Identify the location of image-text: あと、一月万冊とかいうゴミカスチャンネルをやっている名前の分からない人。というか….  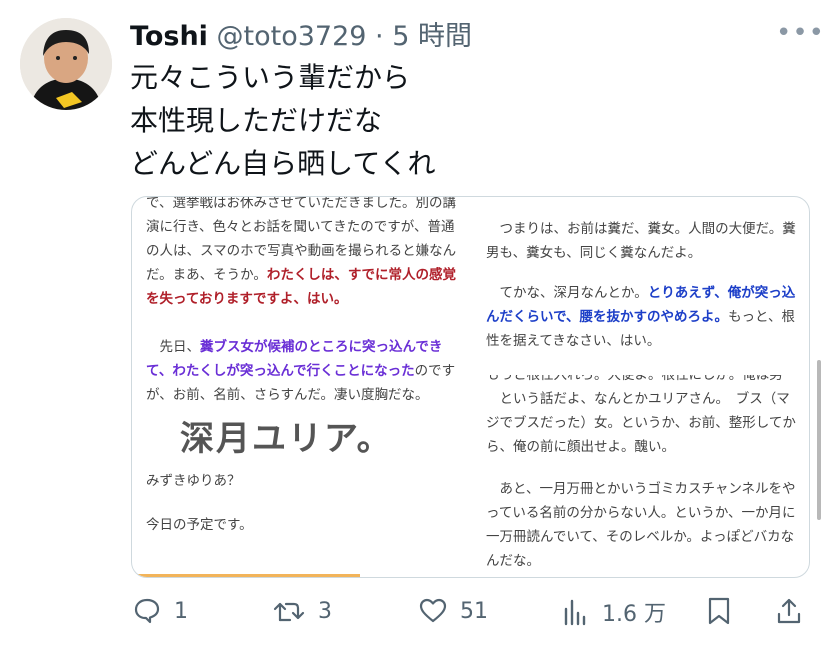
(641, 525).